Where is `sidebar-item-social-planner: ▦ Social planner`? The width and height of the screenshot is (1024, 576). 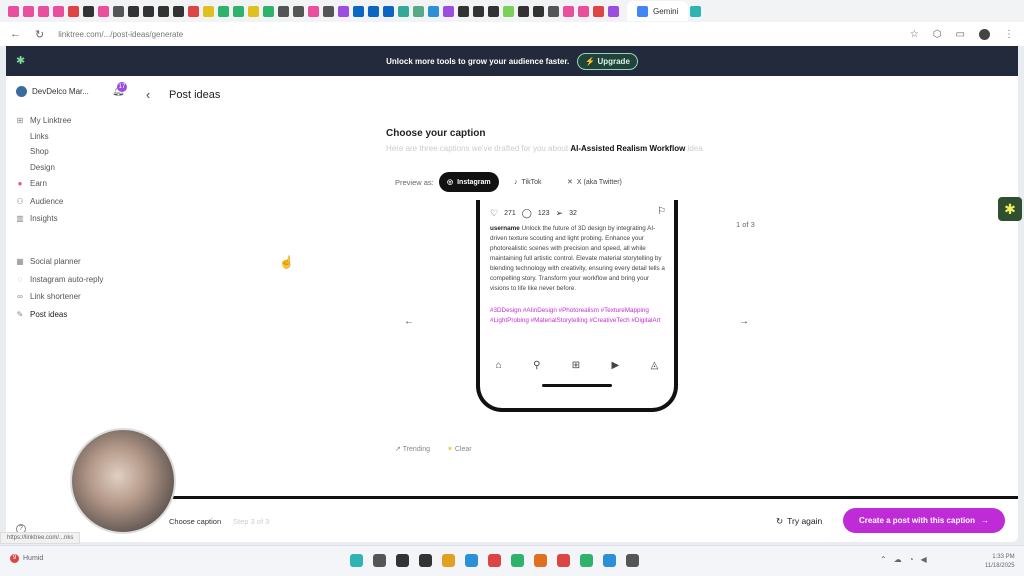 sidebar-item-social-planner: ▦ Social planner is located at coordinates (81, 261).